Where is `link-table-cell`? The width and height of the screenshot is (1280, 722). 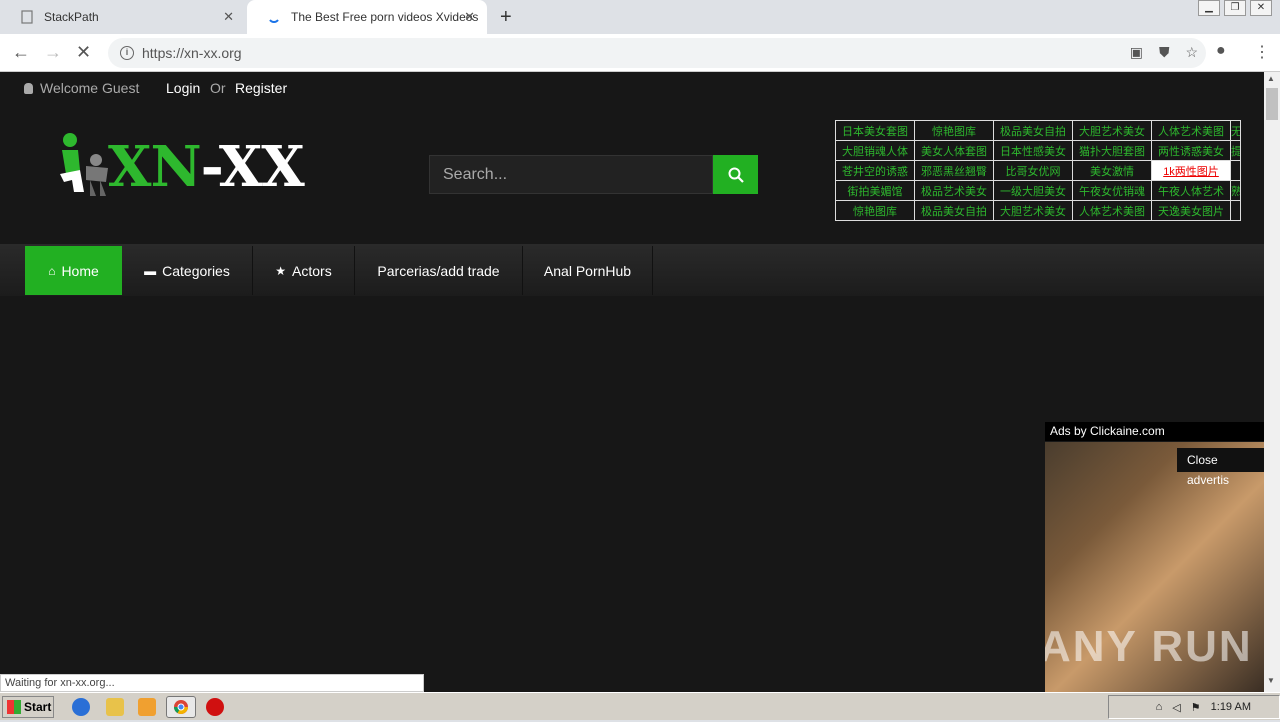 link-table-cell is located at coordinates (1235, 170).